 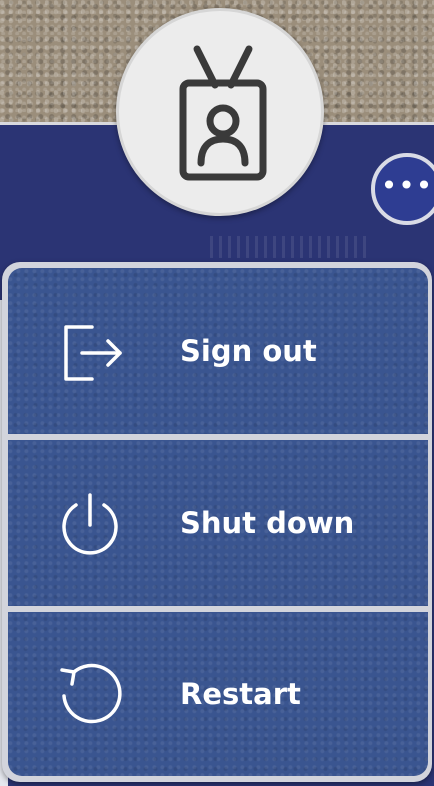 I want to click on obscured-username, so click(x=290, y=247).